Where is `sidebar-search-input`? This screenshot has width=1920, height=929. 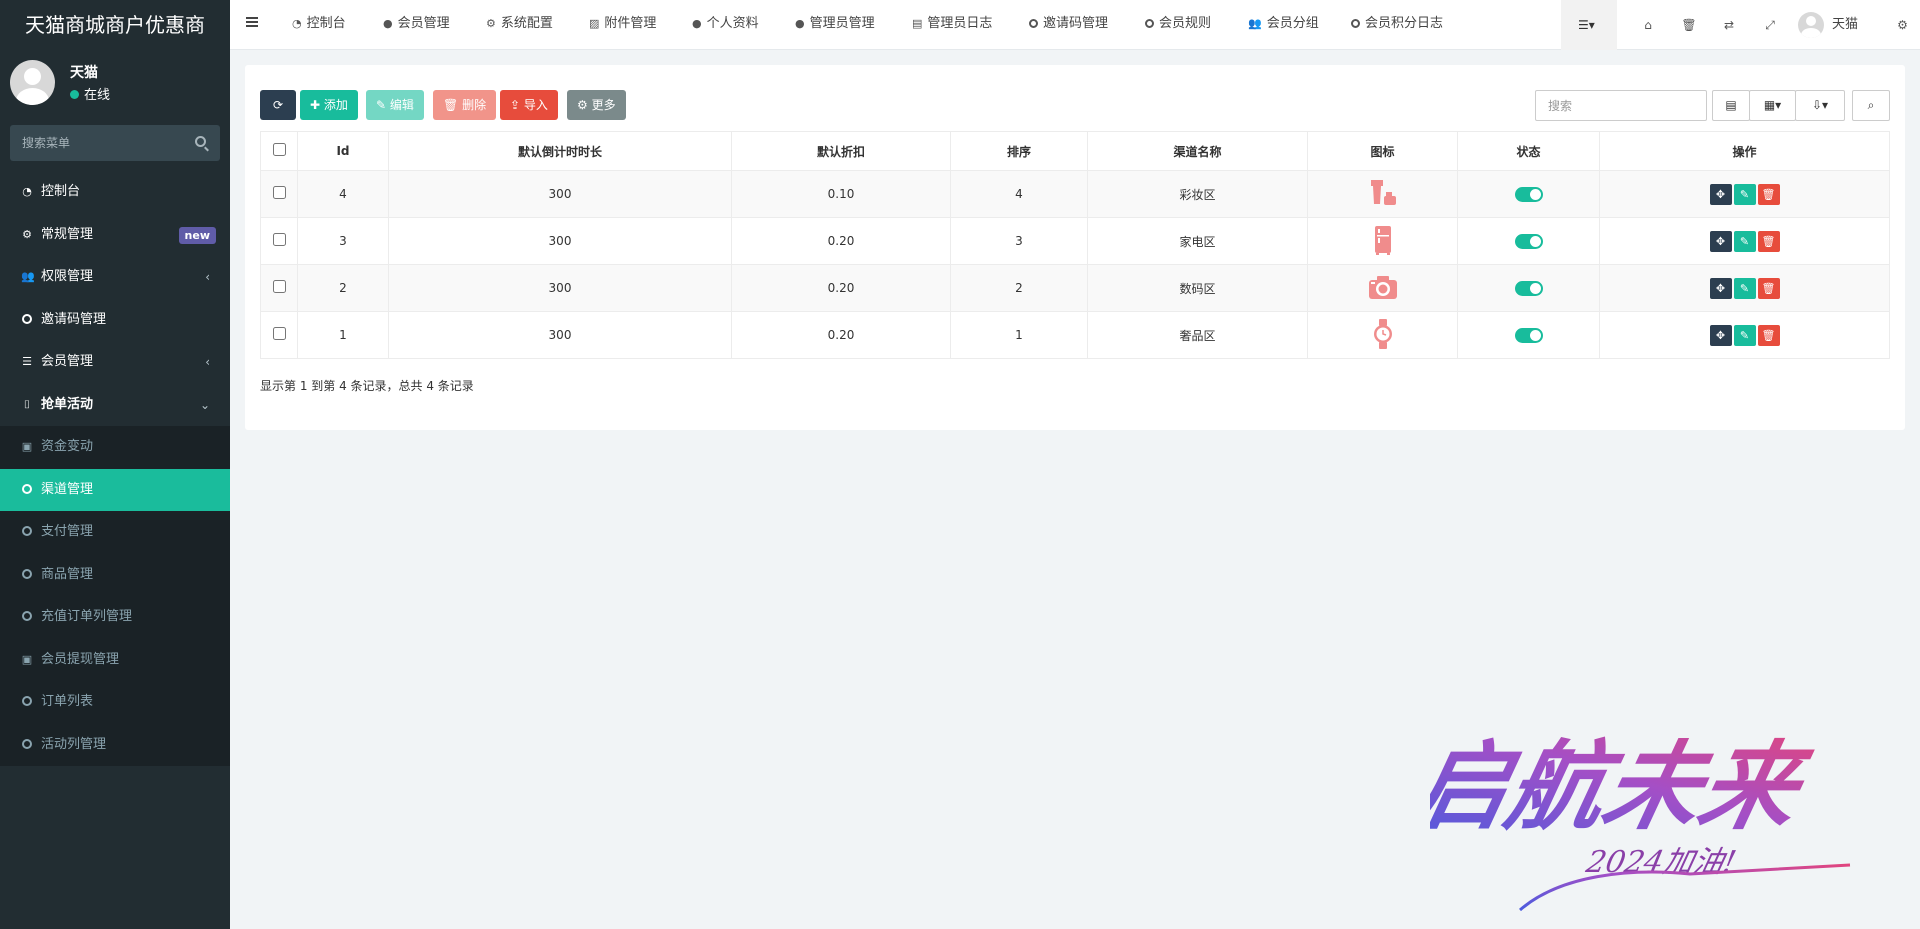 sidebar-search-input is located at coordinates (115, 143).